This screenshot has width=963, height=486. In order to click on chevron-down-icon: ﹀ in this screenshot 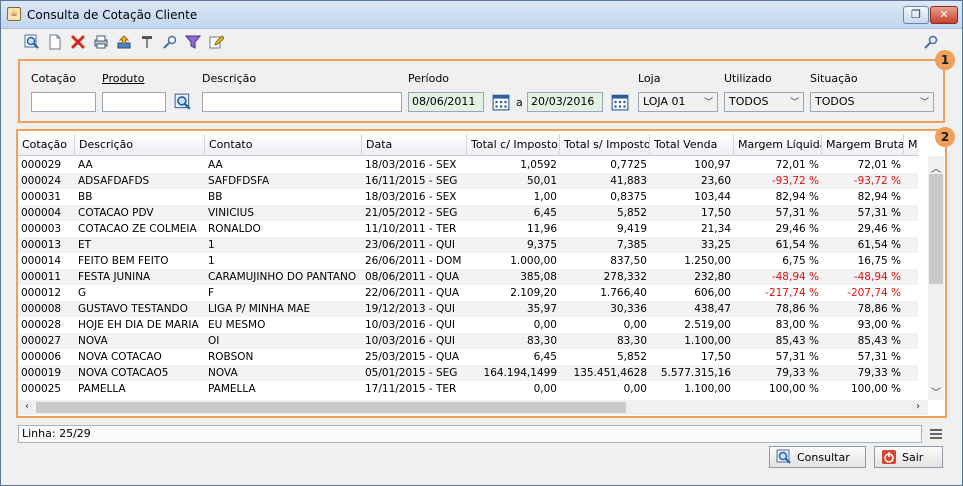, I will do `click(936, 391)`.